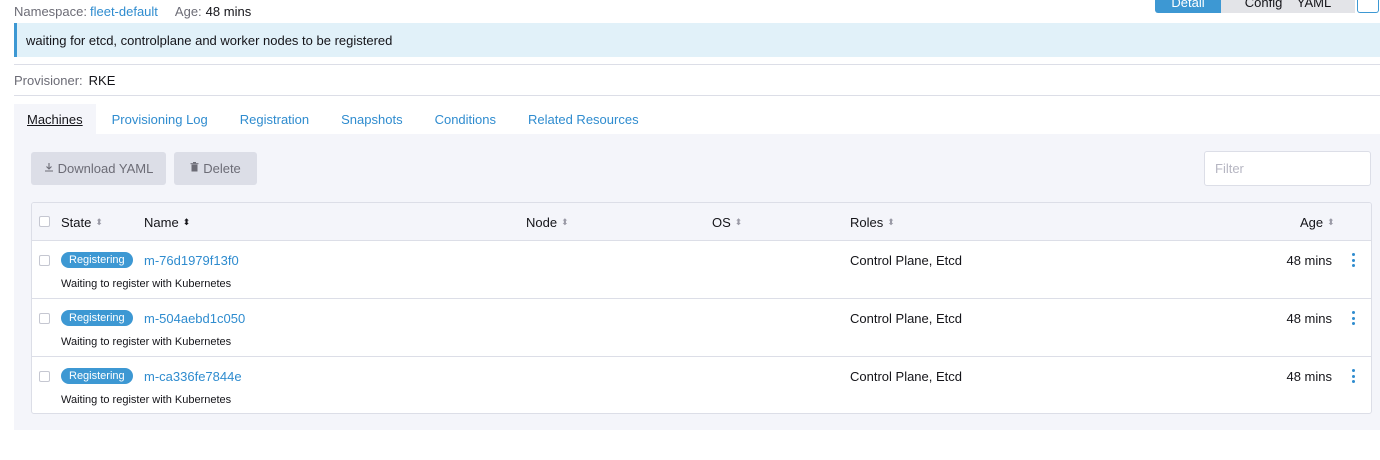 This screenshot has width=1380, height=460. I want to click on download-yaml-button: Download YAML, so click(98, 168).